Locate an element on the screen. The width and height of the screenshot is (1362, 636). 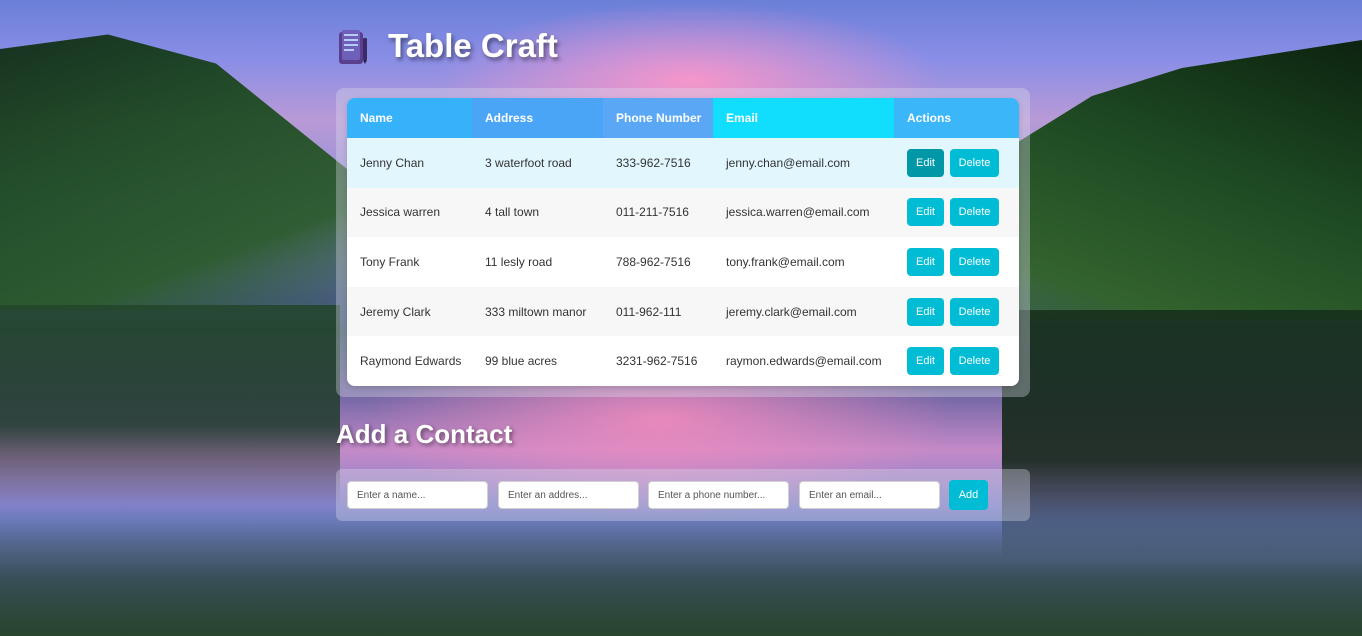
cell-address: 99 blue acres is located at coordinates (521, 361).